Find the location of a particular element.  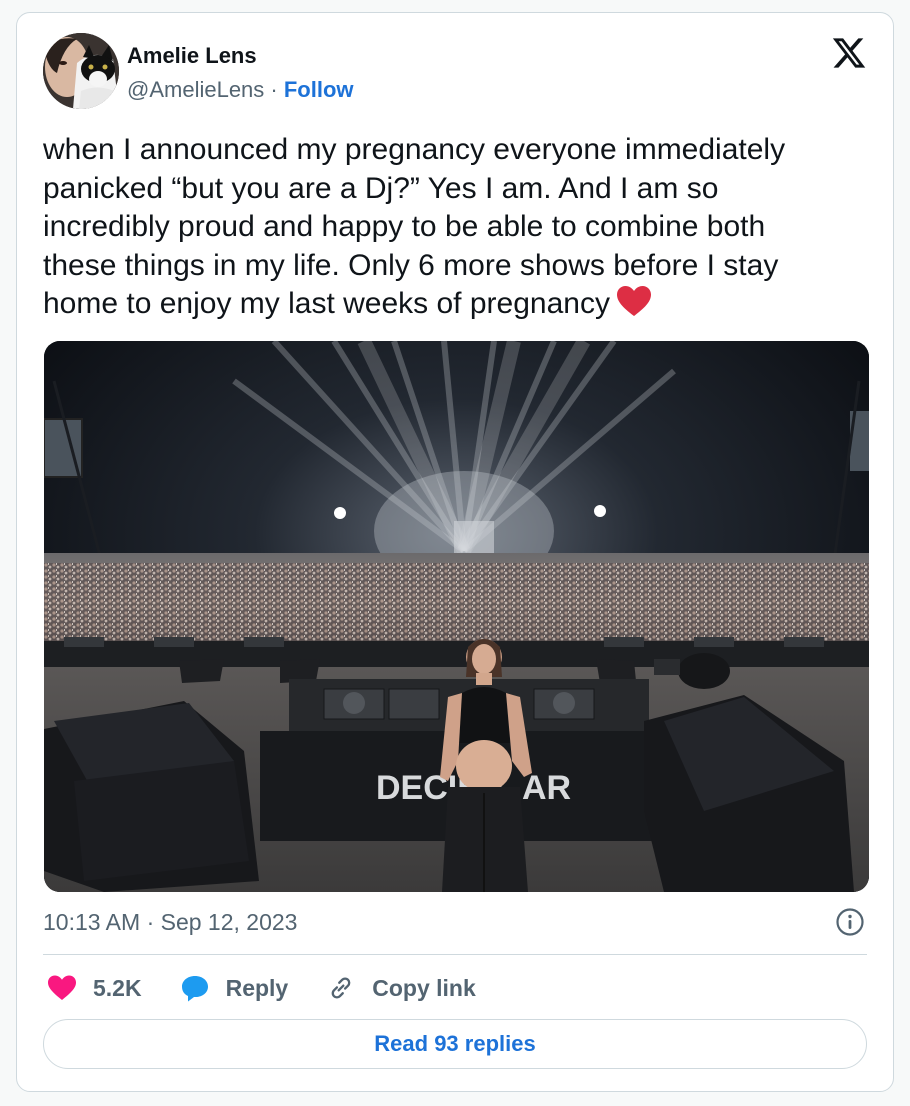

read-replies-button: Read 93 replies is located at coordinates (455, 1044).